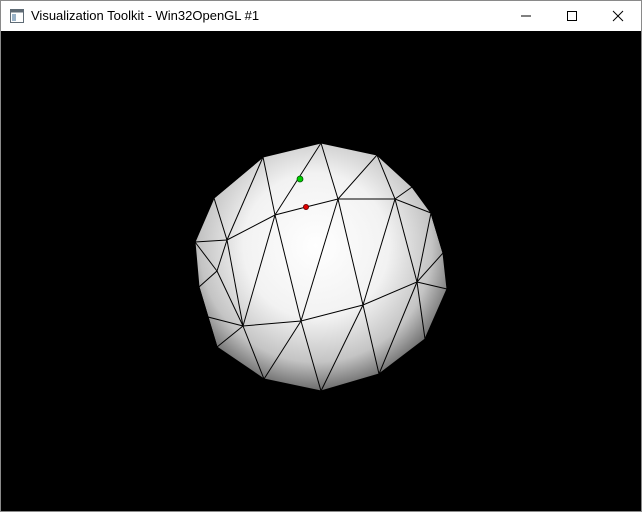 This screenshot has height=512, width=642. Describe the element at coordinates (321, 16) in the screenshot. I see `title-bar: Visualization Toolkit - Win32OpenGL #1` at that location.